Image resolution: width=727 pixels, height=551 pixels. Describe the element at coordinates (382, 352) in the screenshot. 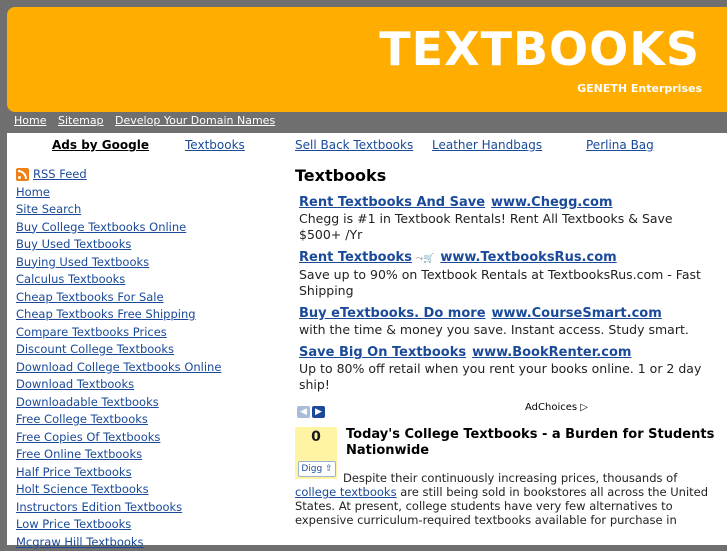

I see `ad-headline-link: Save Big On Textbooks` at that location.